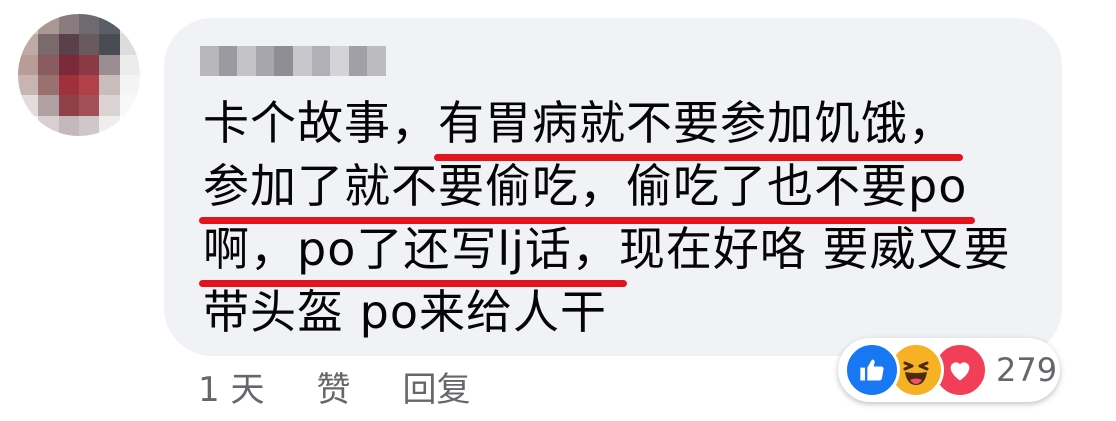 The image size is (1116, 421). What do you see at coordinates (587, 189) in the screenshot?
I see `underlined-text: 参加了就不要偷吃，偷吃了也不要po` at bounding box center [587, 189].